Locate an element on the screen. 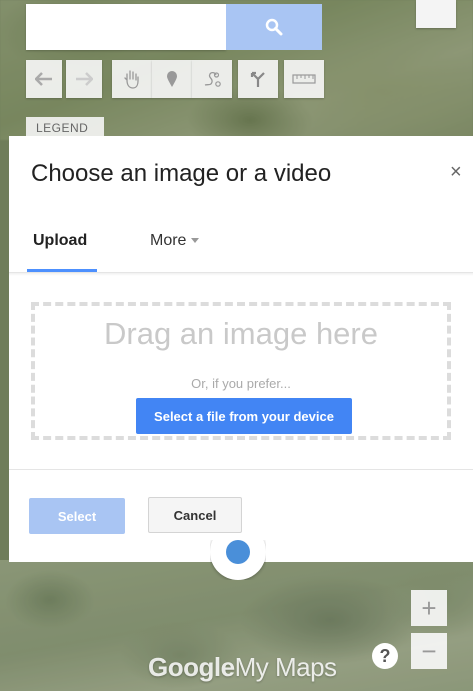 The height and width of the screenshot is (691, 473). zoom-out-button: − is located at coordinates (429, 651).